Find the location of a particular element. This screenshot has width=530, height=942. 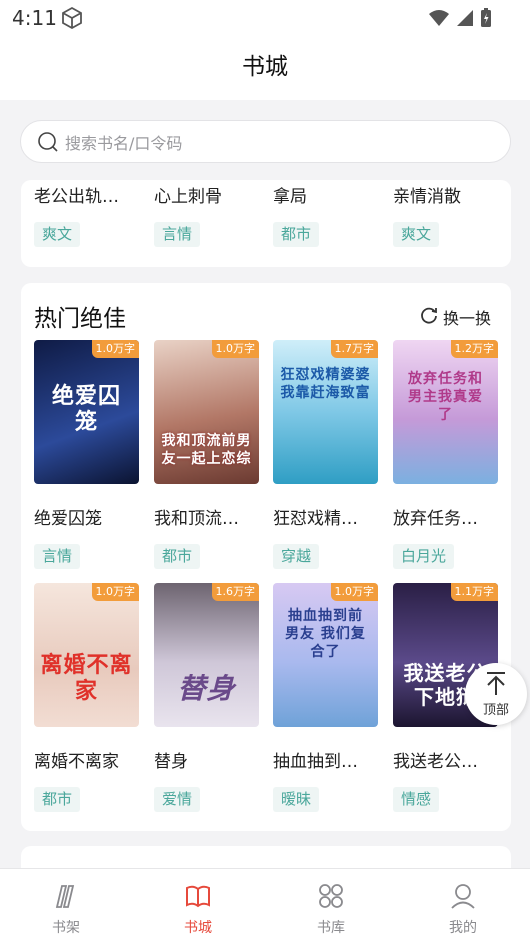

book-cover: 1.2万字 放弃任务和男主我真爱了 is located at coordinates (445, 412).